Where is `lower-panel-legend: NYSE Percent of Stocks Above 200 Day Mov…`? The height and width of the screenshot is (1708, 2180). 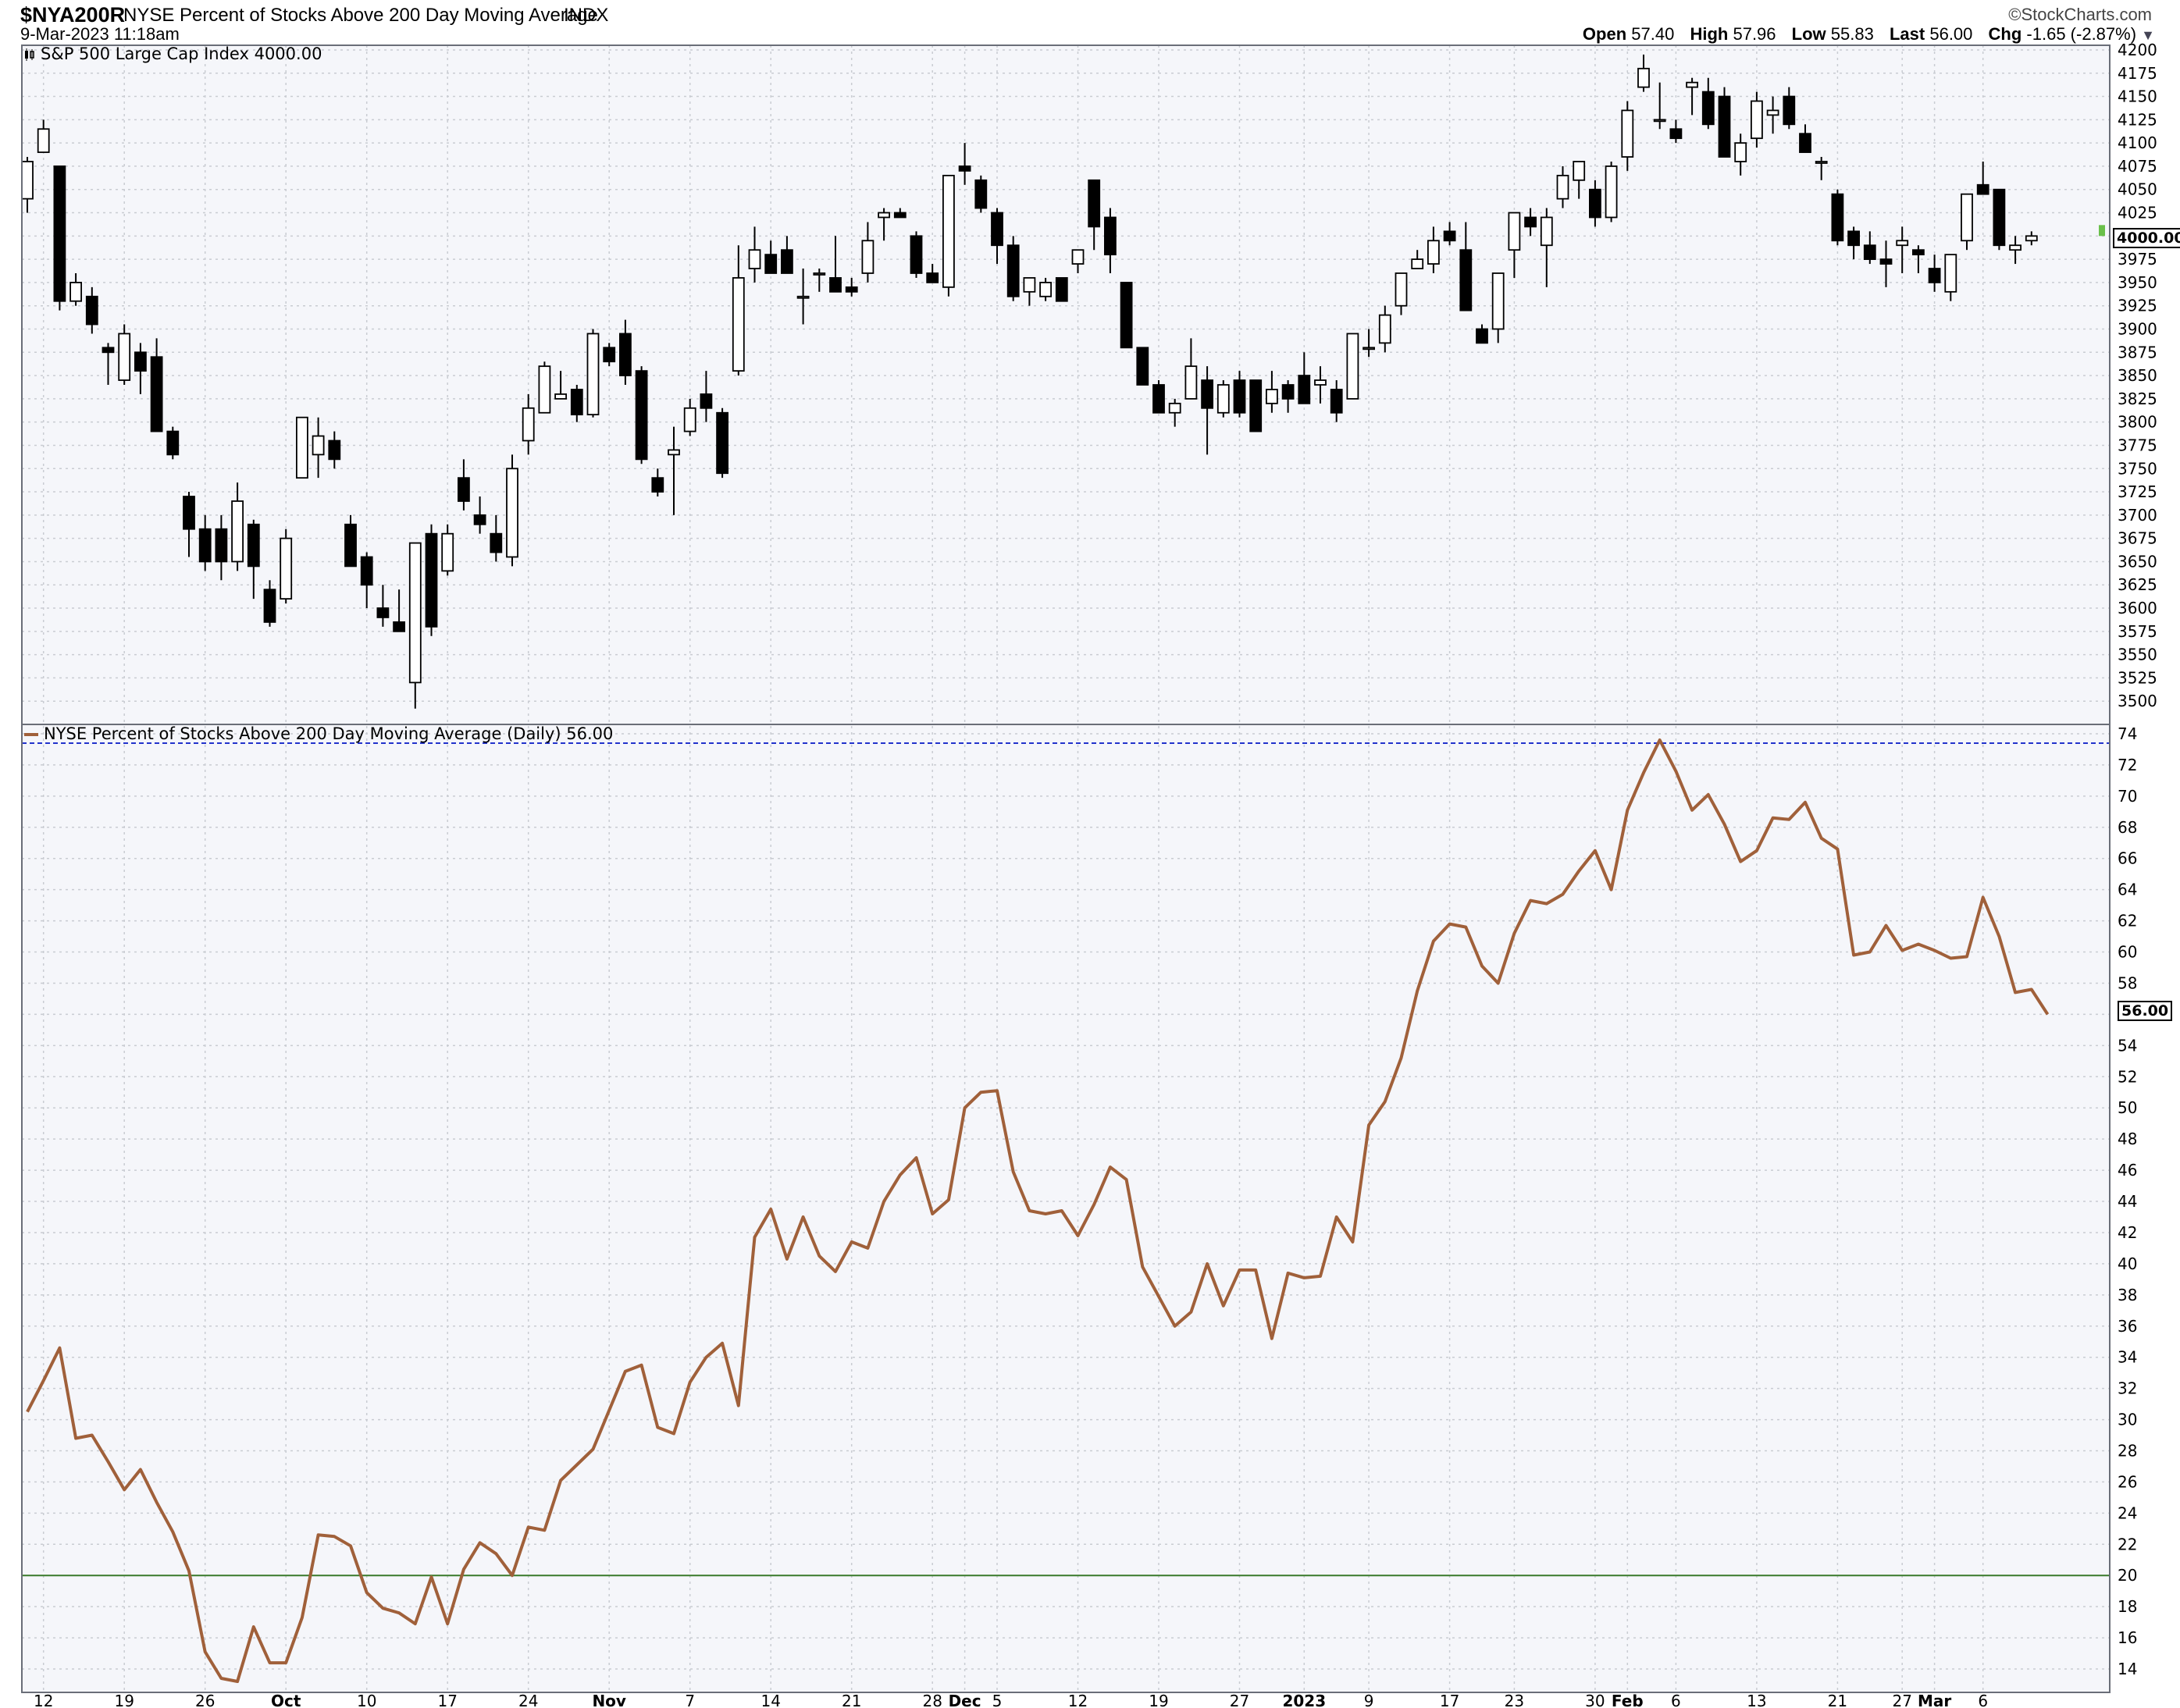
lower-panel-legend: NYSE Percent of Stocks Above 200 Day Mov… is located at coordinates (318, 734).